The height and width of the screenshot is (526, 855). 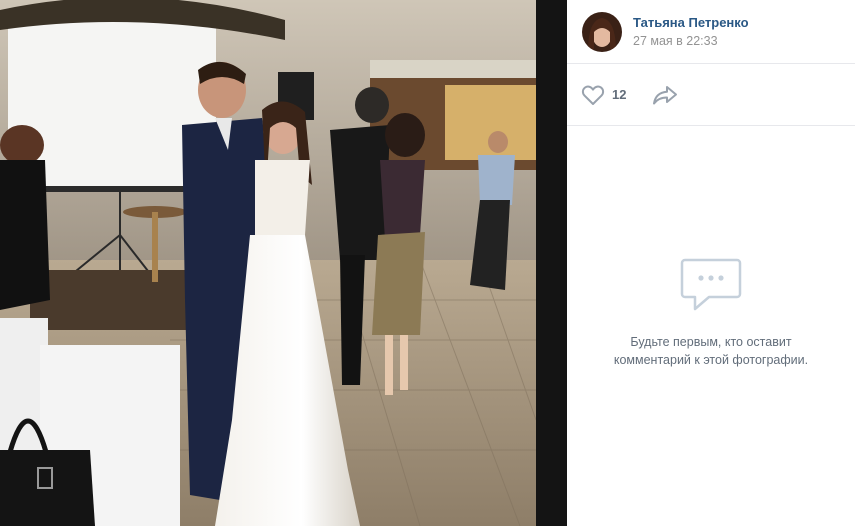 I want to click on heart-outline-icon, so click(x=593, y=95).